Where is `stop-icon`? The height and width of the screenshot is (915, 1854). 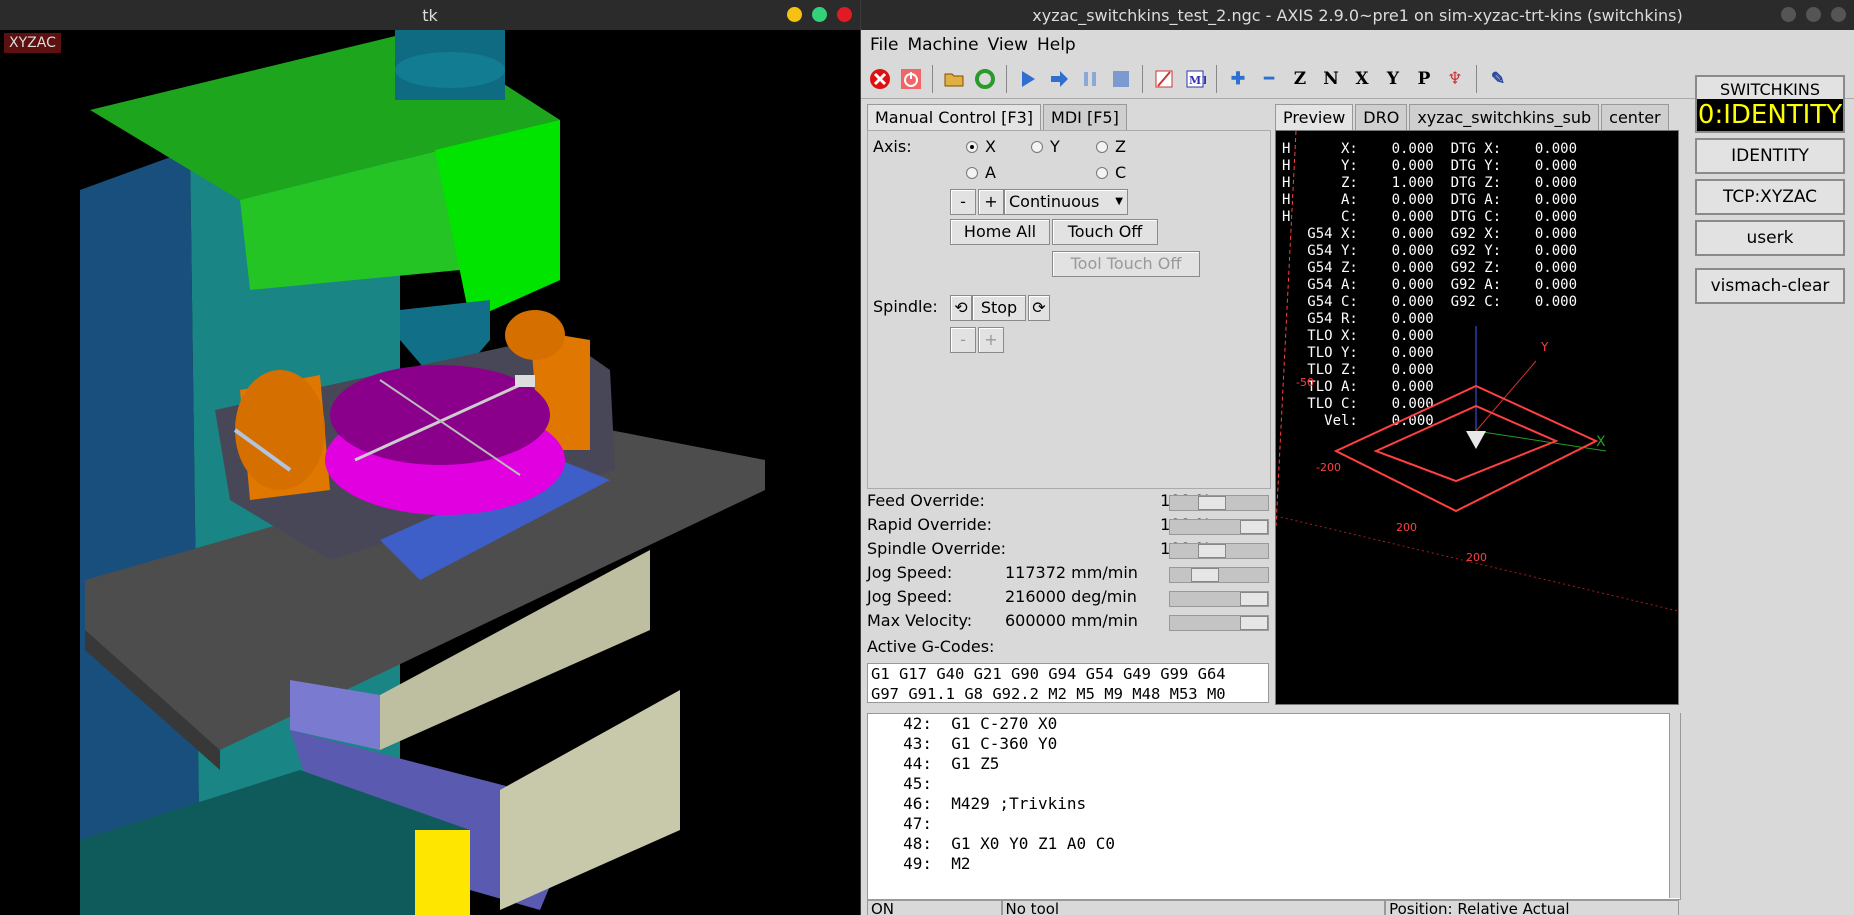
stop-icon is located at coordinates (1121, 79).